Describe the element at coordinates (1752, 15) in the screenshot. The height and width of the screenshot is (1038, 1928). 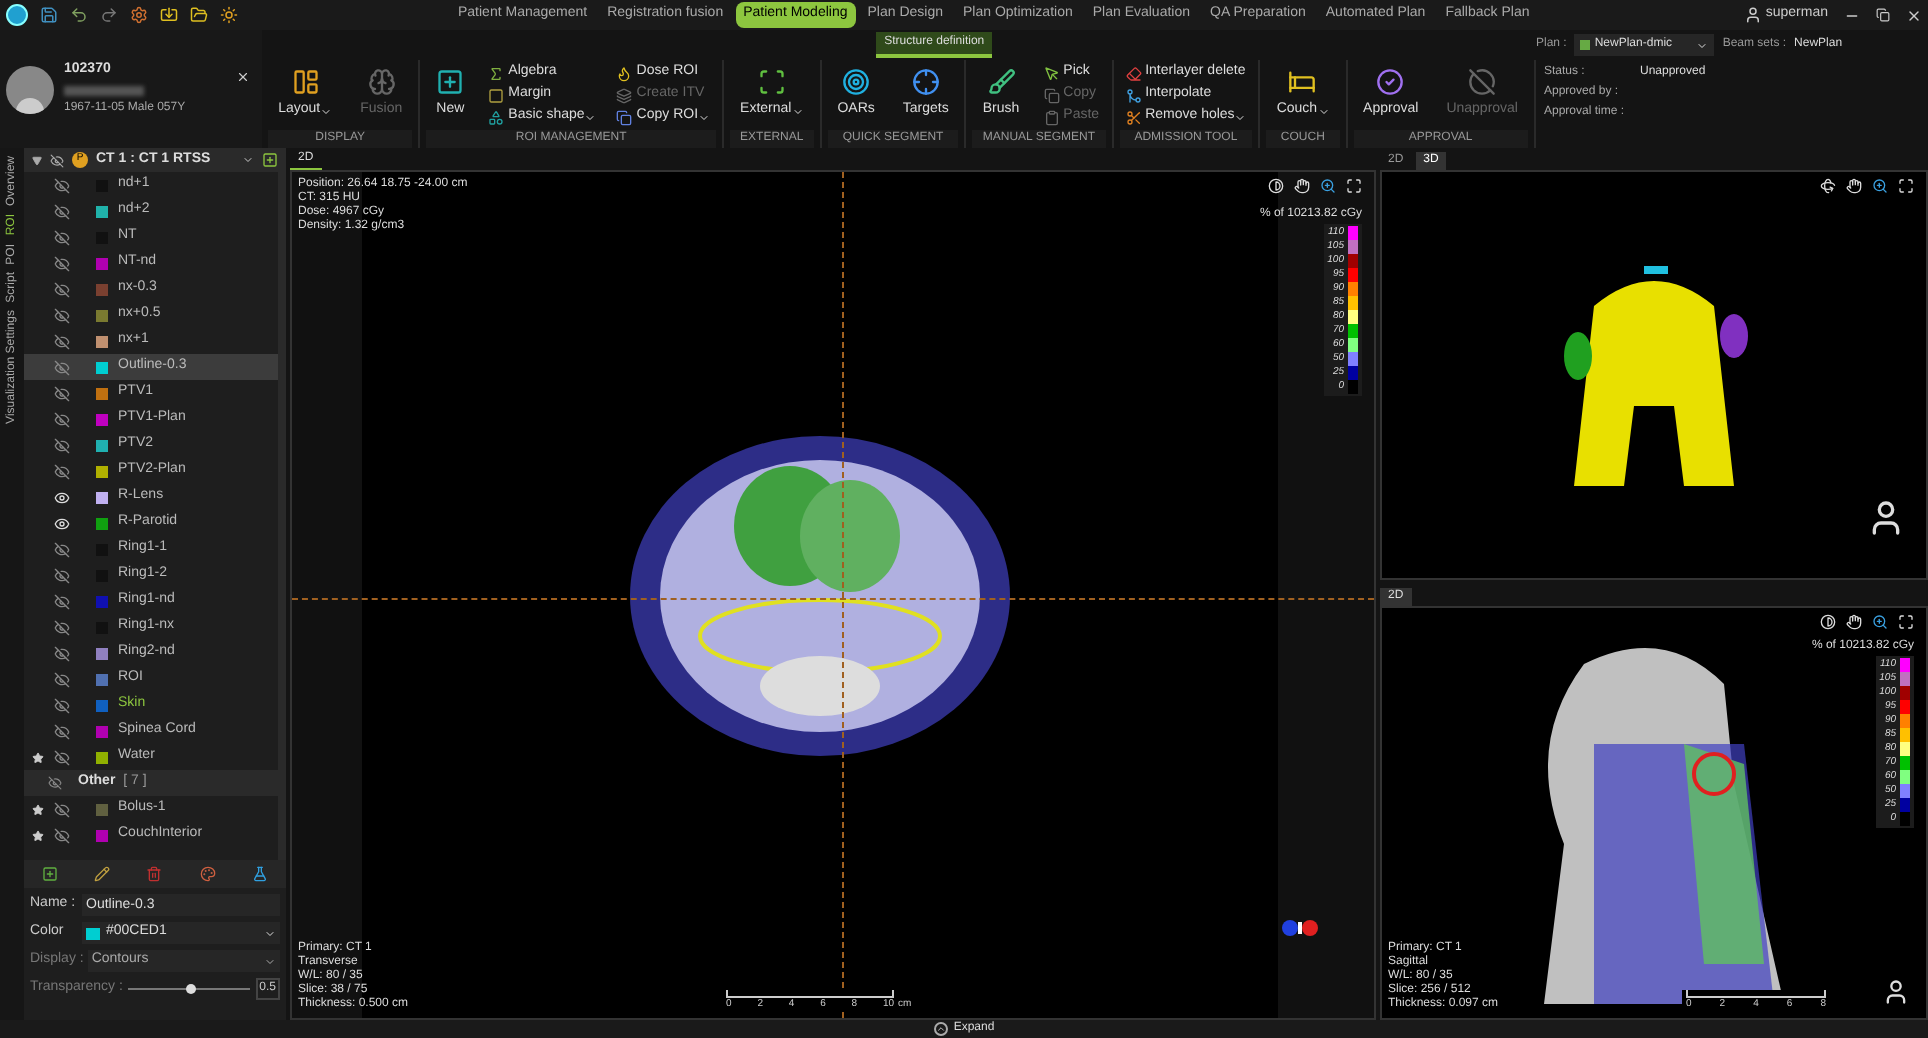
I see `user-icon` at that location.